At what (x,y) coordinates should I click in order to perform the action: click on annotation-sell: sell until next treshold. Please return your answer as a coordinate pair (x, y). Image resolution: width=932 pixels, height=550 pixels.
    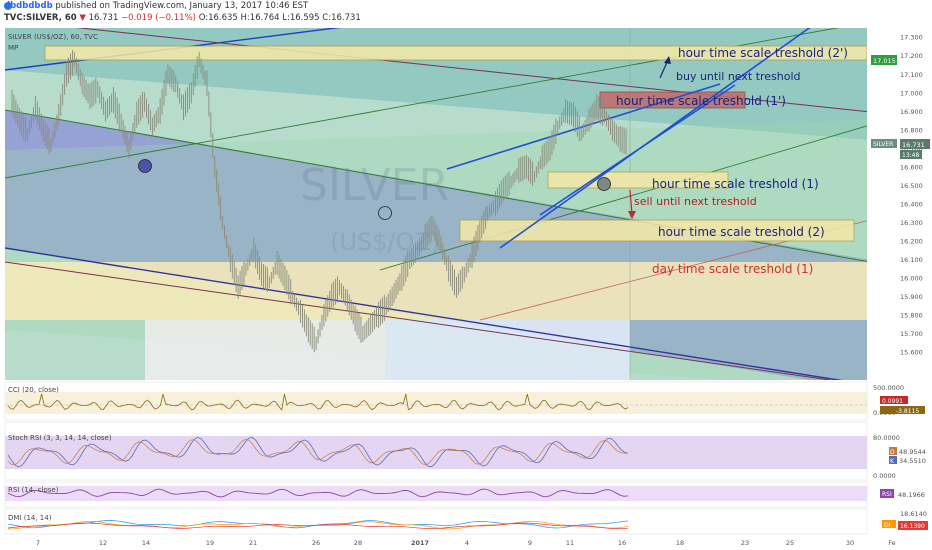
    Looking at the image, I should click on (695, 201).